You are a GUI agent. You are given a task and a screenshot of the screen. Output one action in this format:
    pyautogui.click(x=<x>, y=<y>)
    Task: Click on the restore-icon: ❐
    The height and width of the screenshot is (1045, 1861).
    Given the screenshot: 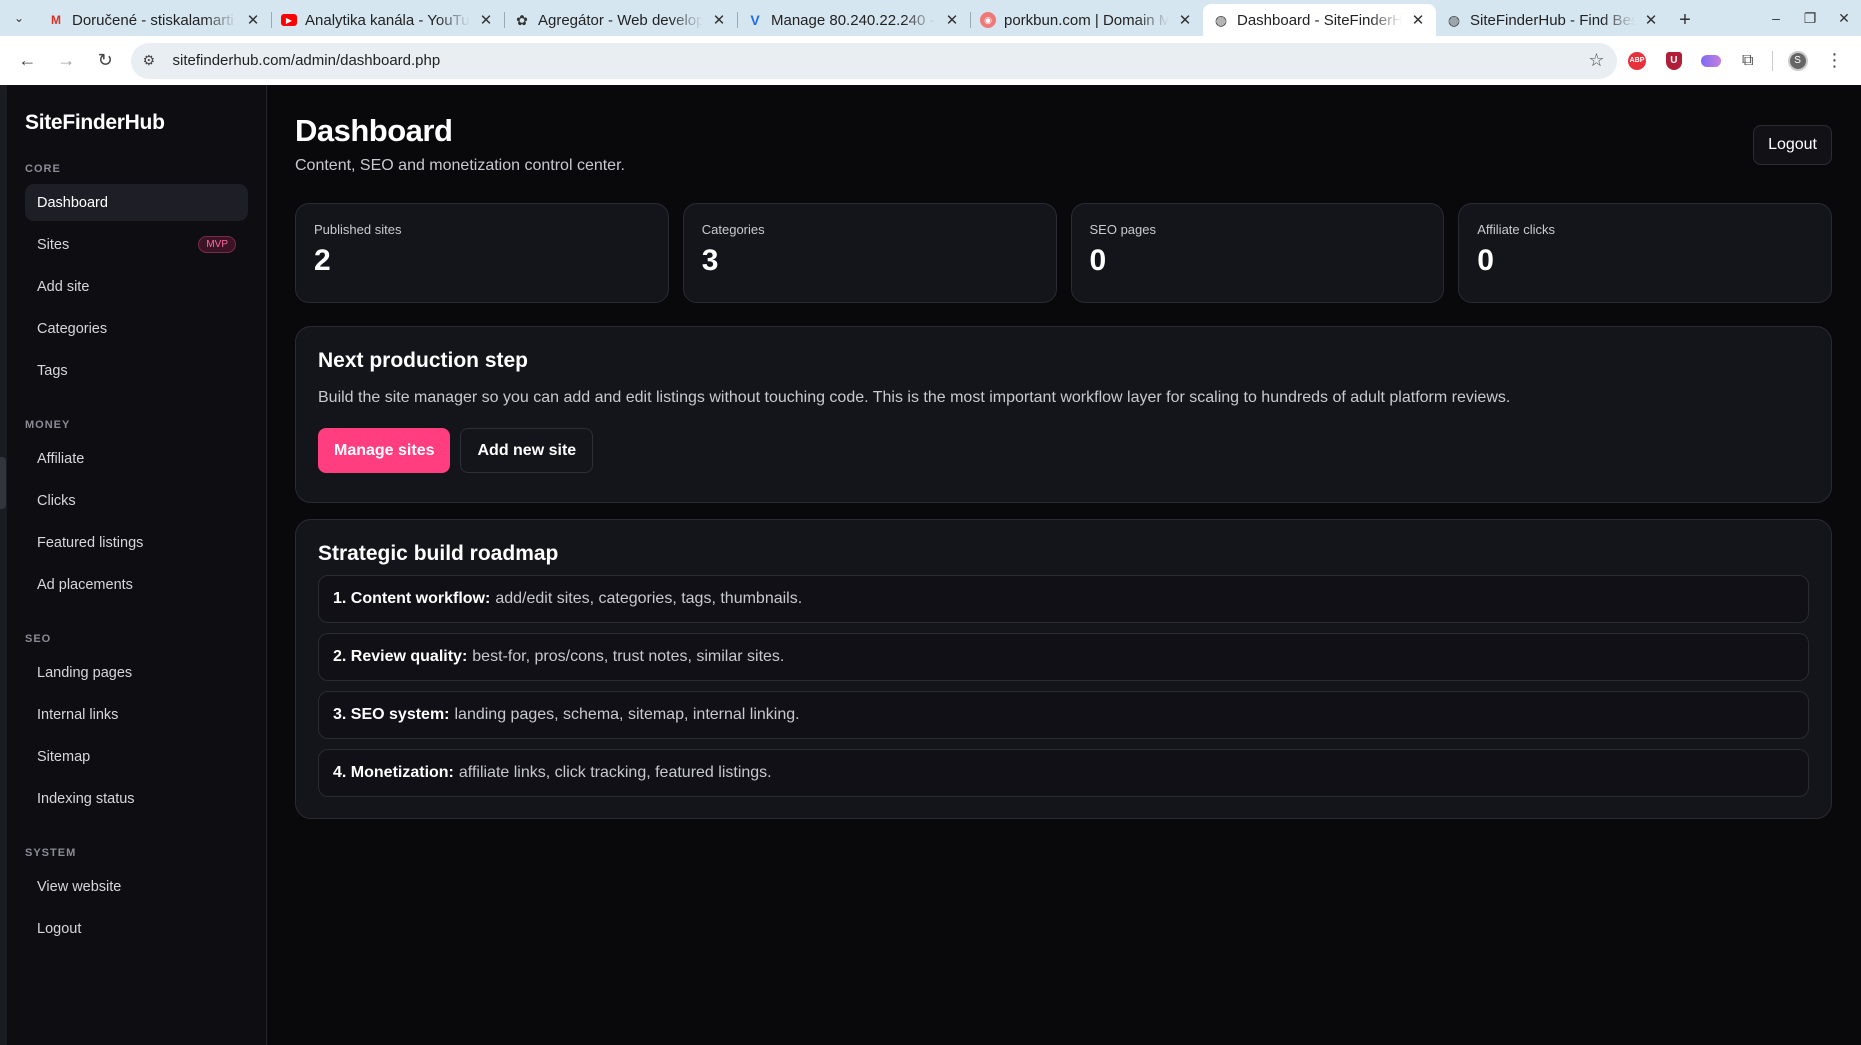 What is the action you would take?
    pyautogui.click(x=1810, y=18)
    